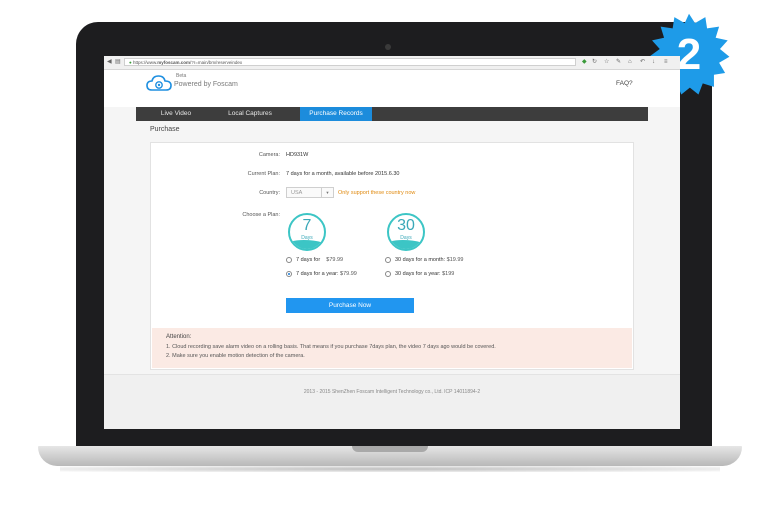  Describe the element at coordinates (327, 192) in the screenshot. I see `chevron-down-icon: ▼` at that location.